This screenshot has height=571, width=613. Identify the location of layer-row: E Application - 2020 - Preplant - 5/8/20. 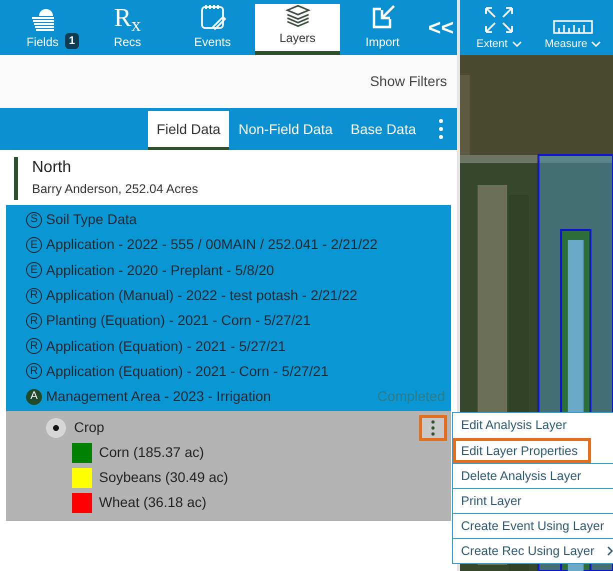
(228, 270).